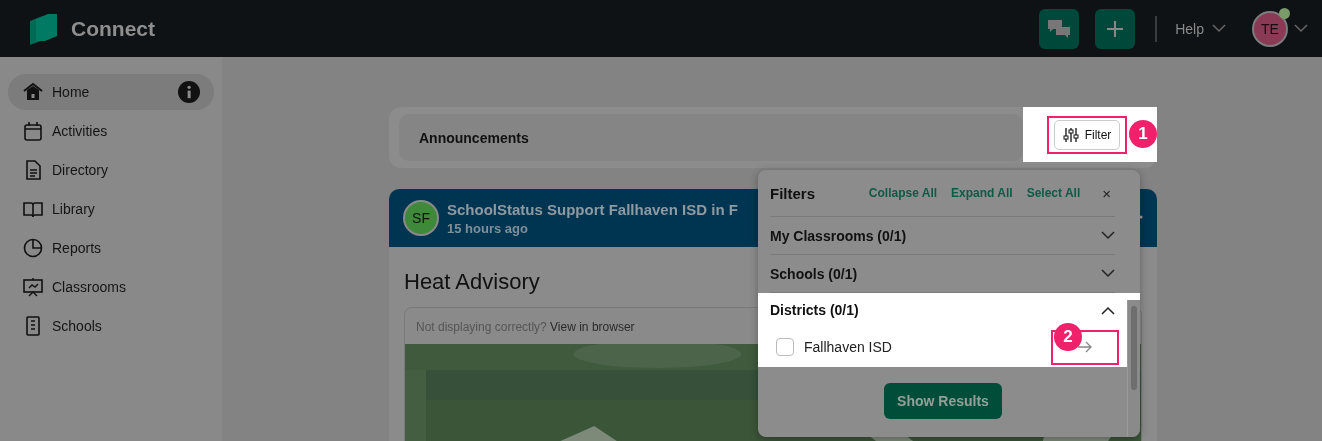  Describe the element at coordinates (33, 248) in the screenshot. I see `pie-chart-icon` at that location.